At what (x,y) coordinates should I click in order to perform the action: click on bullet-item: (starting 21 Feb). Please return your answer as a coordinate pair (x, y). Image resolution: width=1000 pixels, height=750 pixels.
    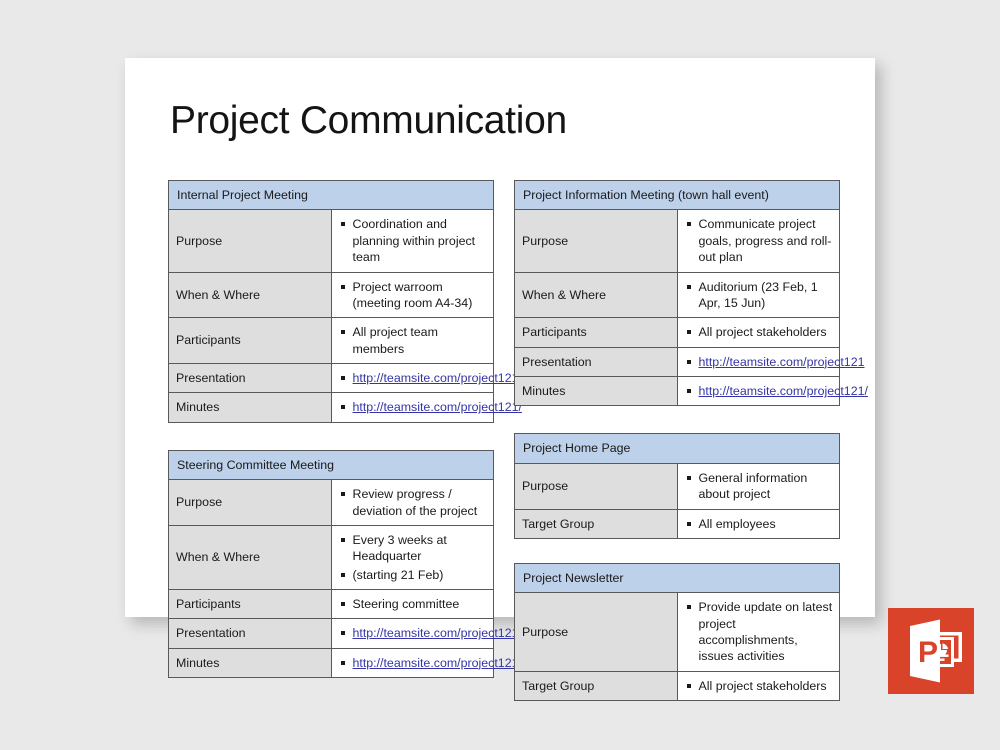
    Looking at the image, I should click on (410, 575).